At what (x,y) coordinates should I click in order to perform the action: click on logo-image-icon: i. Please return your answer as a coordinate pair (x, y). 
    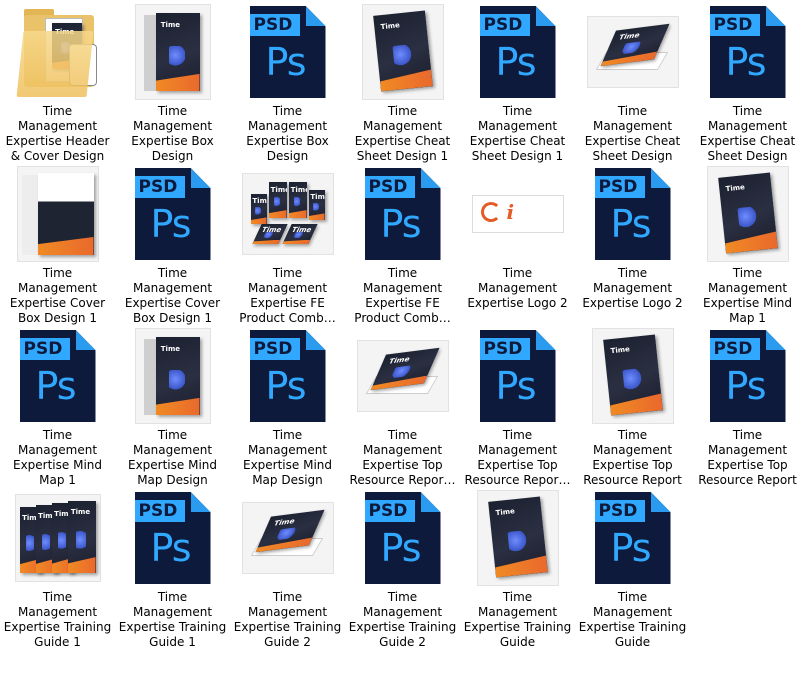
    Looking at the image, I should click on (517, 214).